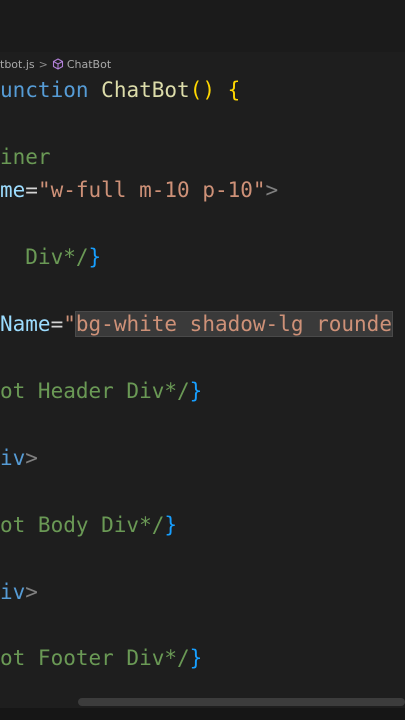 This screenshot has height=720, width=405. I want to click on code-line-9: iv>, so click(19, 592).